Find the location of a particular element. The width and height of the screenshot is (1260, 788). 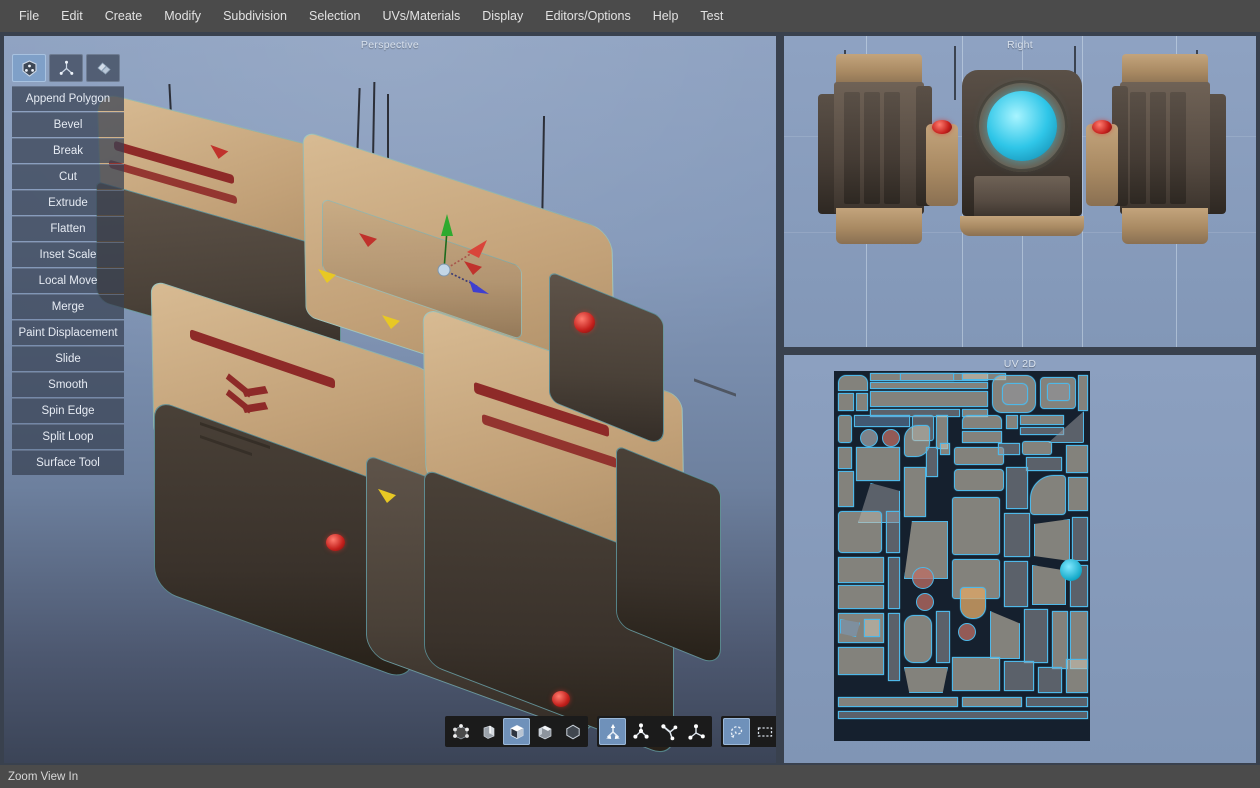

lasso-select-button is located at coordinates (736, 731).